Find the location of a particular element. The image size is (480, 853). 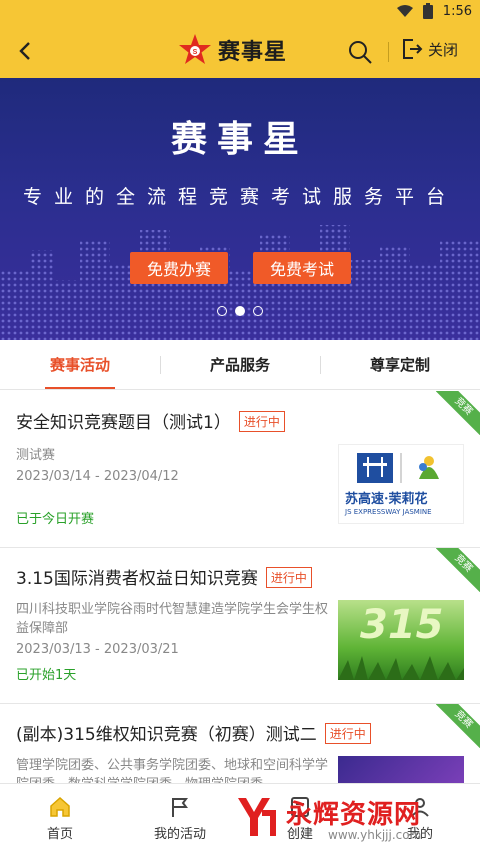

card-thumbnail: 315 is located at coordinates (401, 640).